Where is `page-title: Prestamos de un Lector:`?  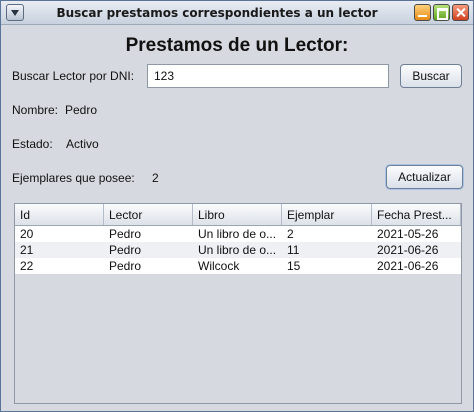
page-title: Prestamos de un Lector: is located at coordinates (237, 45).